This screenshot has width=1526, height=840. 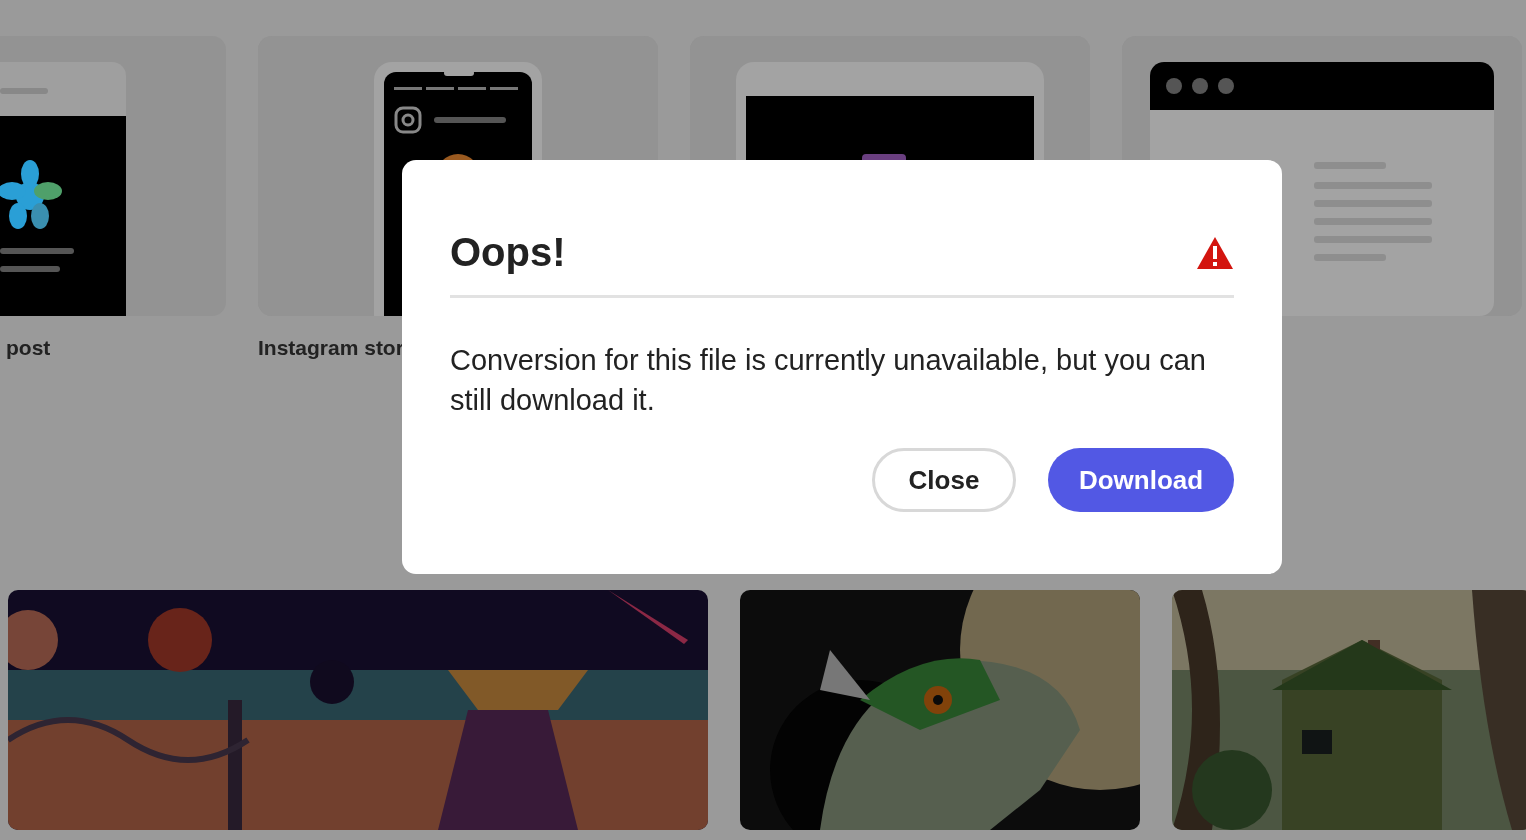 I want to click on dialog-title: Oops!, so click(x=508, y=252).